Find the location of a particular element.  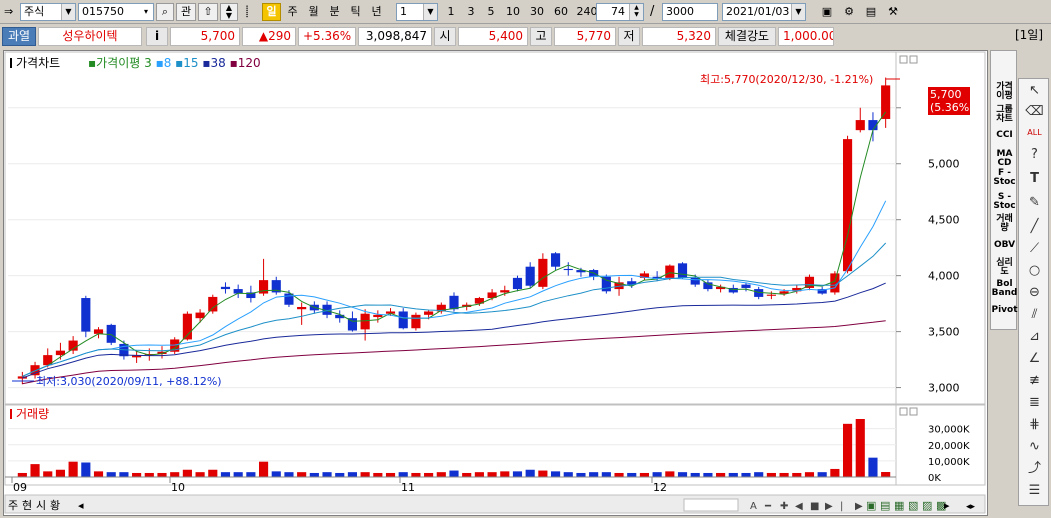

tools-button: ⚒ is located at coordinates (893, 12).